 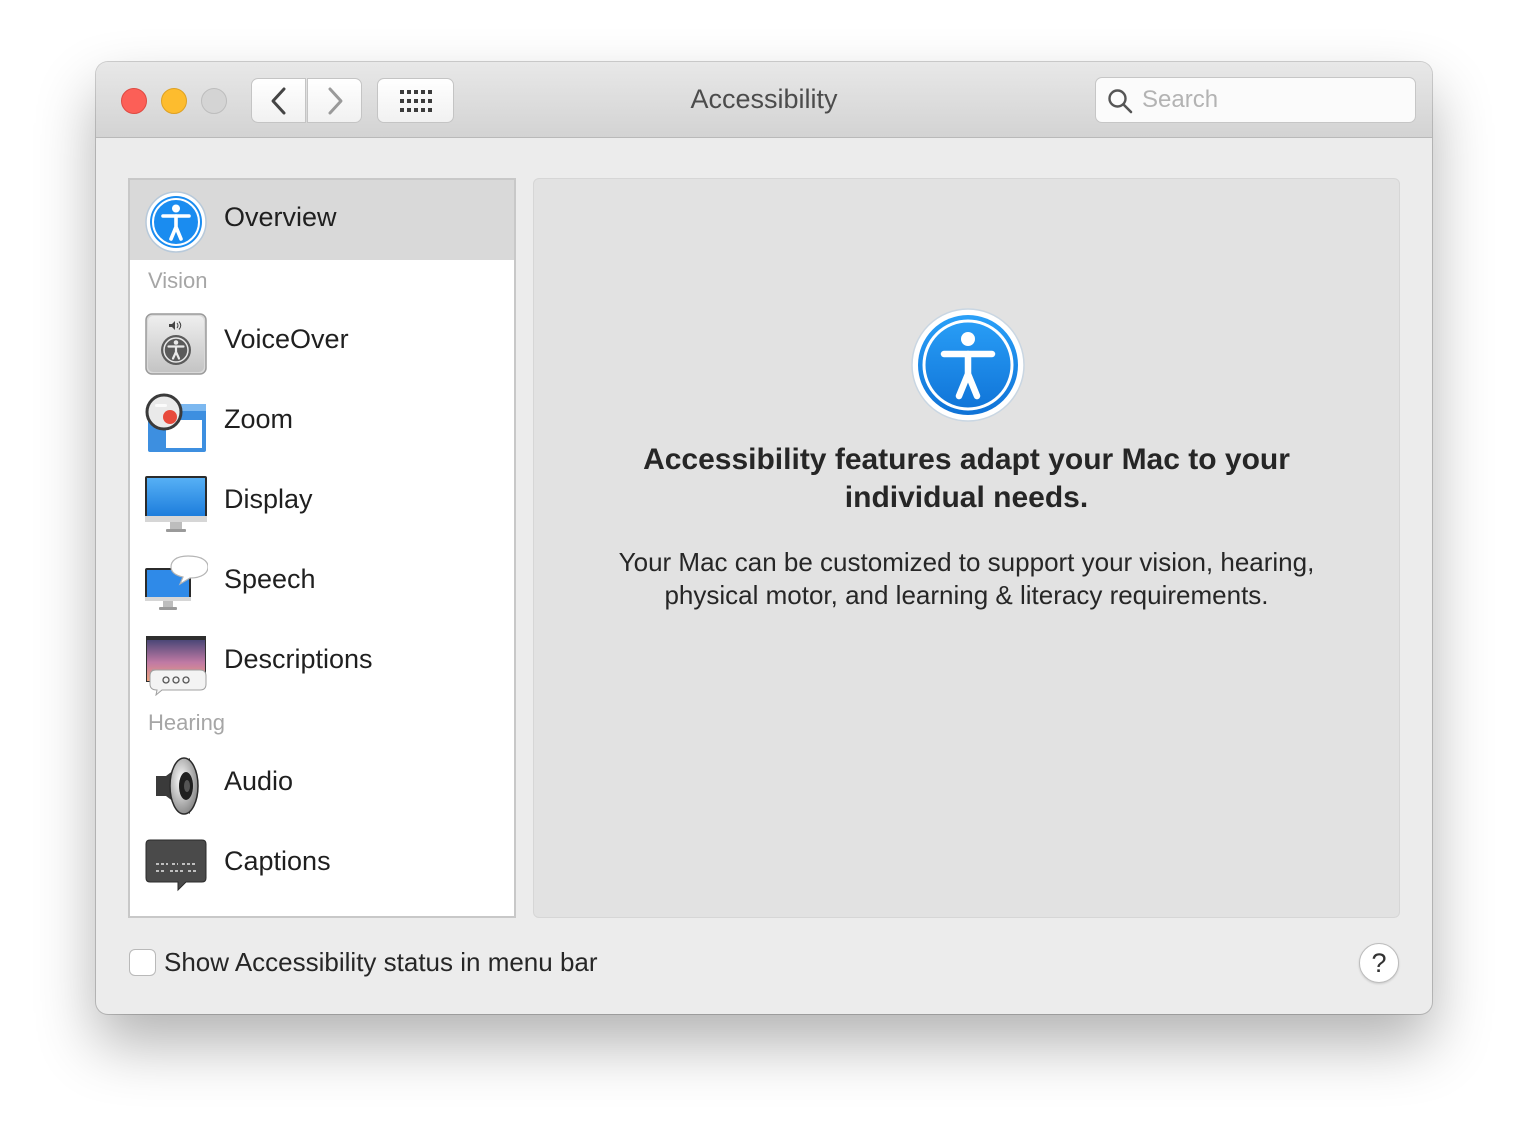 I want to click on section-header-vision: Vision, so click(x=178, y=280).